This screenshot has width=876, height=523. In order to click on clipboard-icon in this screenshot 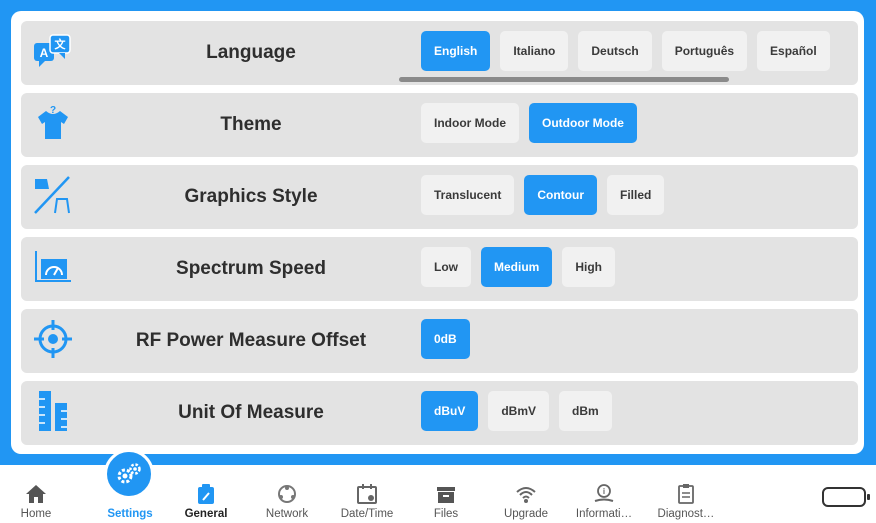, I will do `click(686, 494)`.